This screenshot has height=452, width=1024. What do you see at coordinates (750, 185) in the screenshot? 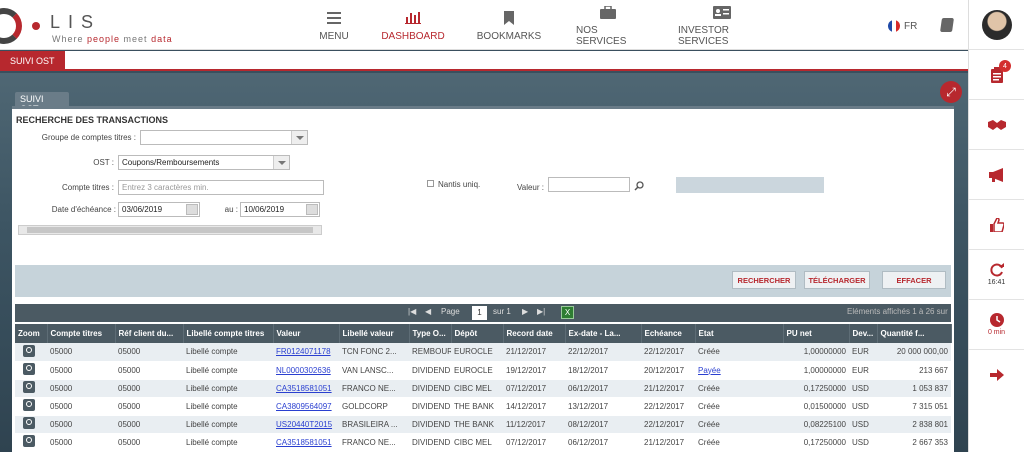
I see `valeur-display` at bounding box center [750, 185].